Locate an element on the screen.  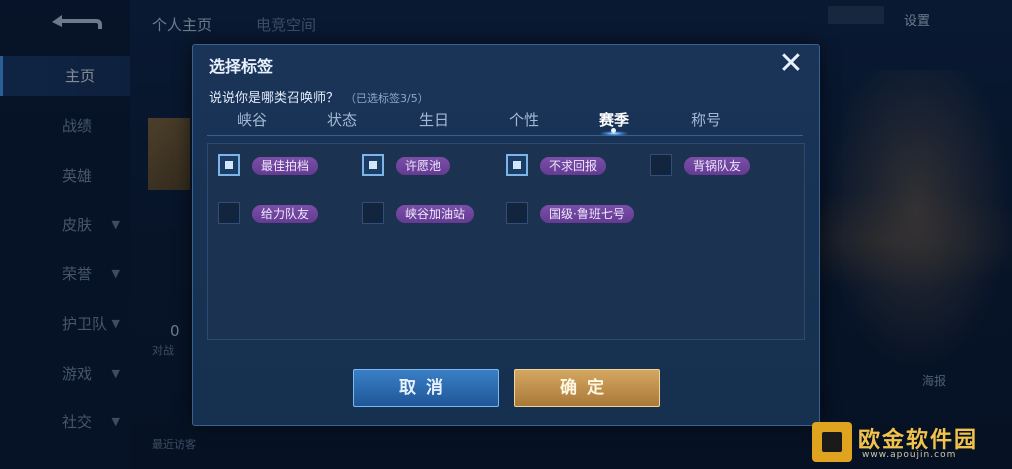
selected-count: （已选标签3/5） is located at coordinates (387, 98).